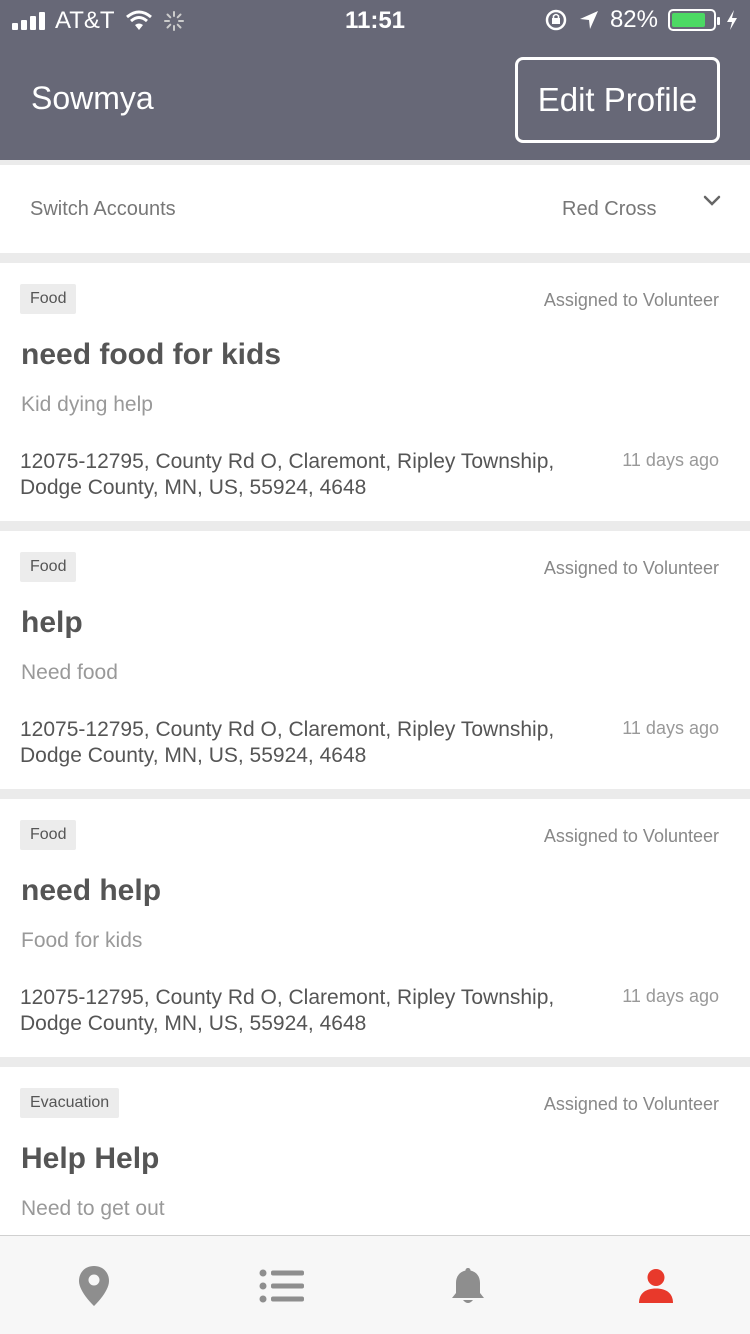 Image resolution: width=750 pixels, height=1334 pixels. Describe the element at coordinates (70, 1103) in the screenshot. I see `category-tag: Evacuation` at that location.